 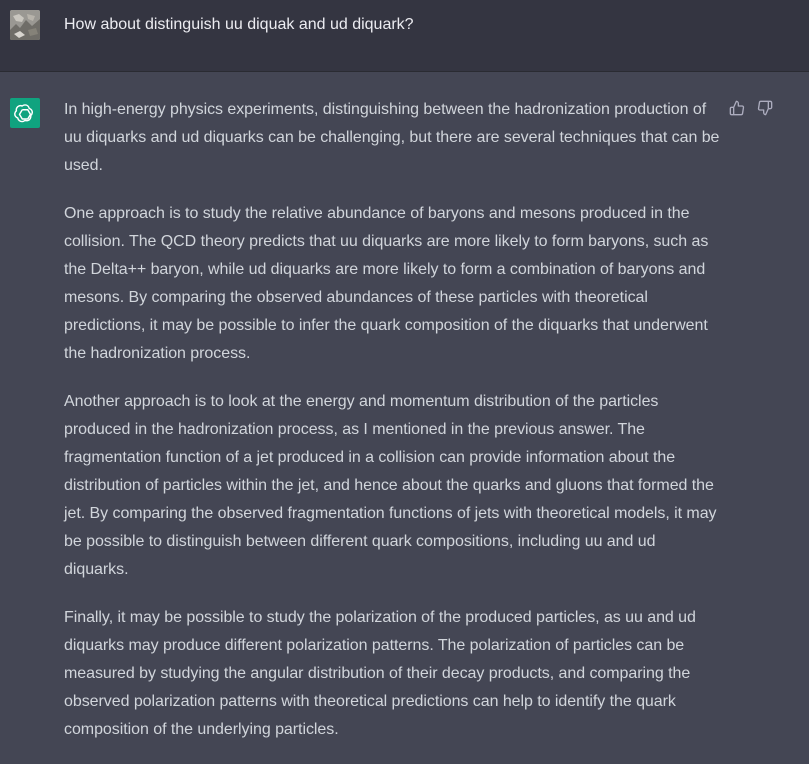 I want to click on thumbs-down-icon, so click(x=765, y=108).